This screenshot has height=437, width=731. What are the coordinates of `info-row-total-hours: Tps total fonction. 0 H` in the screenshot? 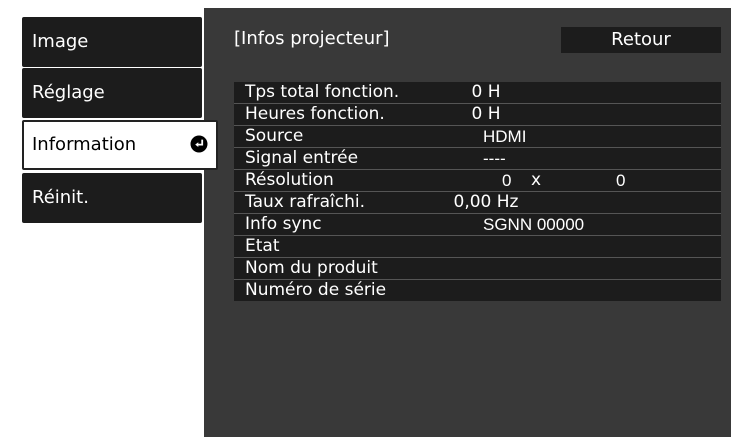 It's located at (477, 92).